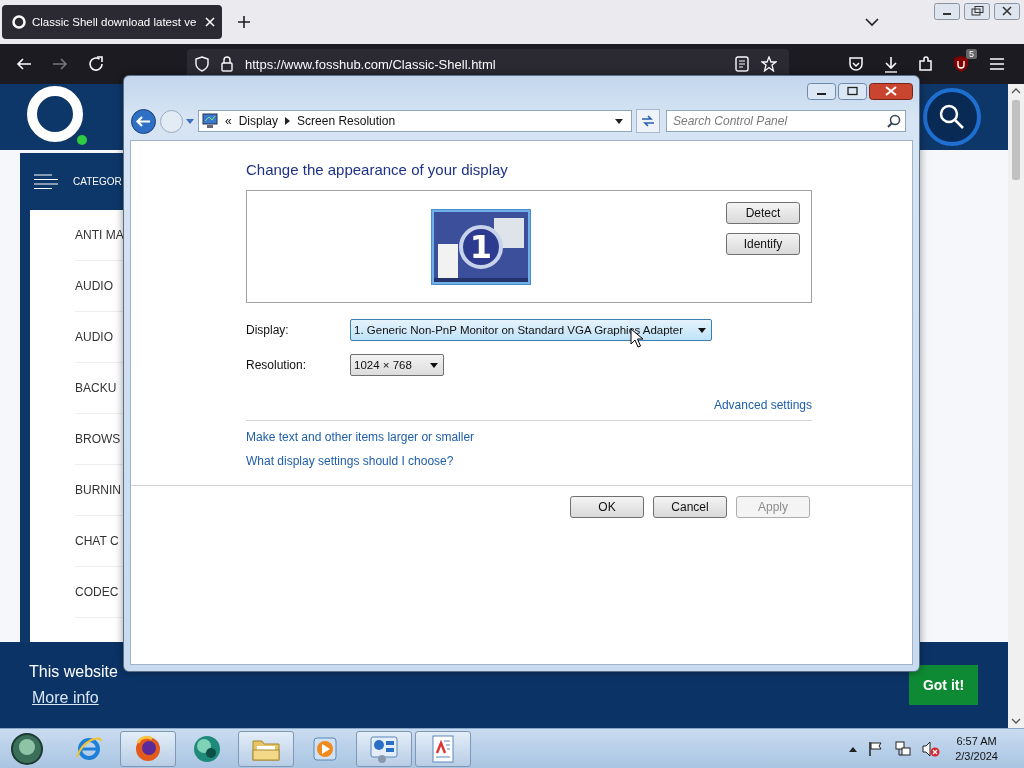  I want to click on maximize-icon, so click(852, 91).